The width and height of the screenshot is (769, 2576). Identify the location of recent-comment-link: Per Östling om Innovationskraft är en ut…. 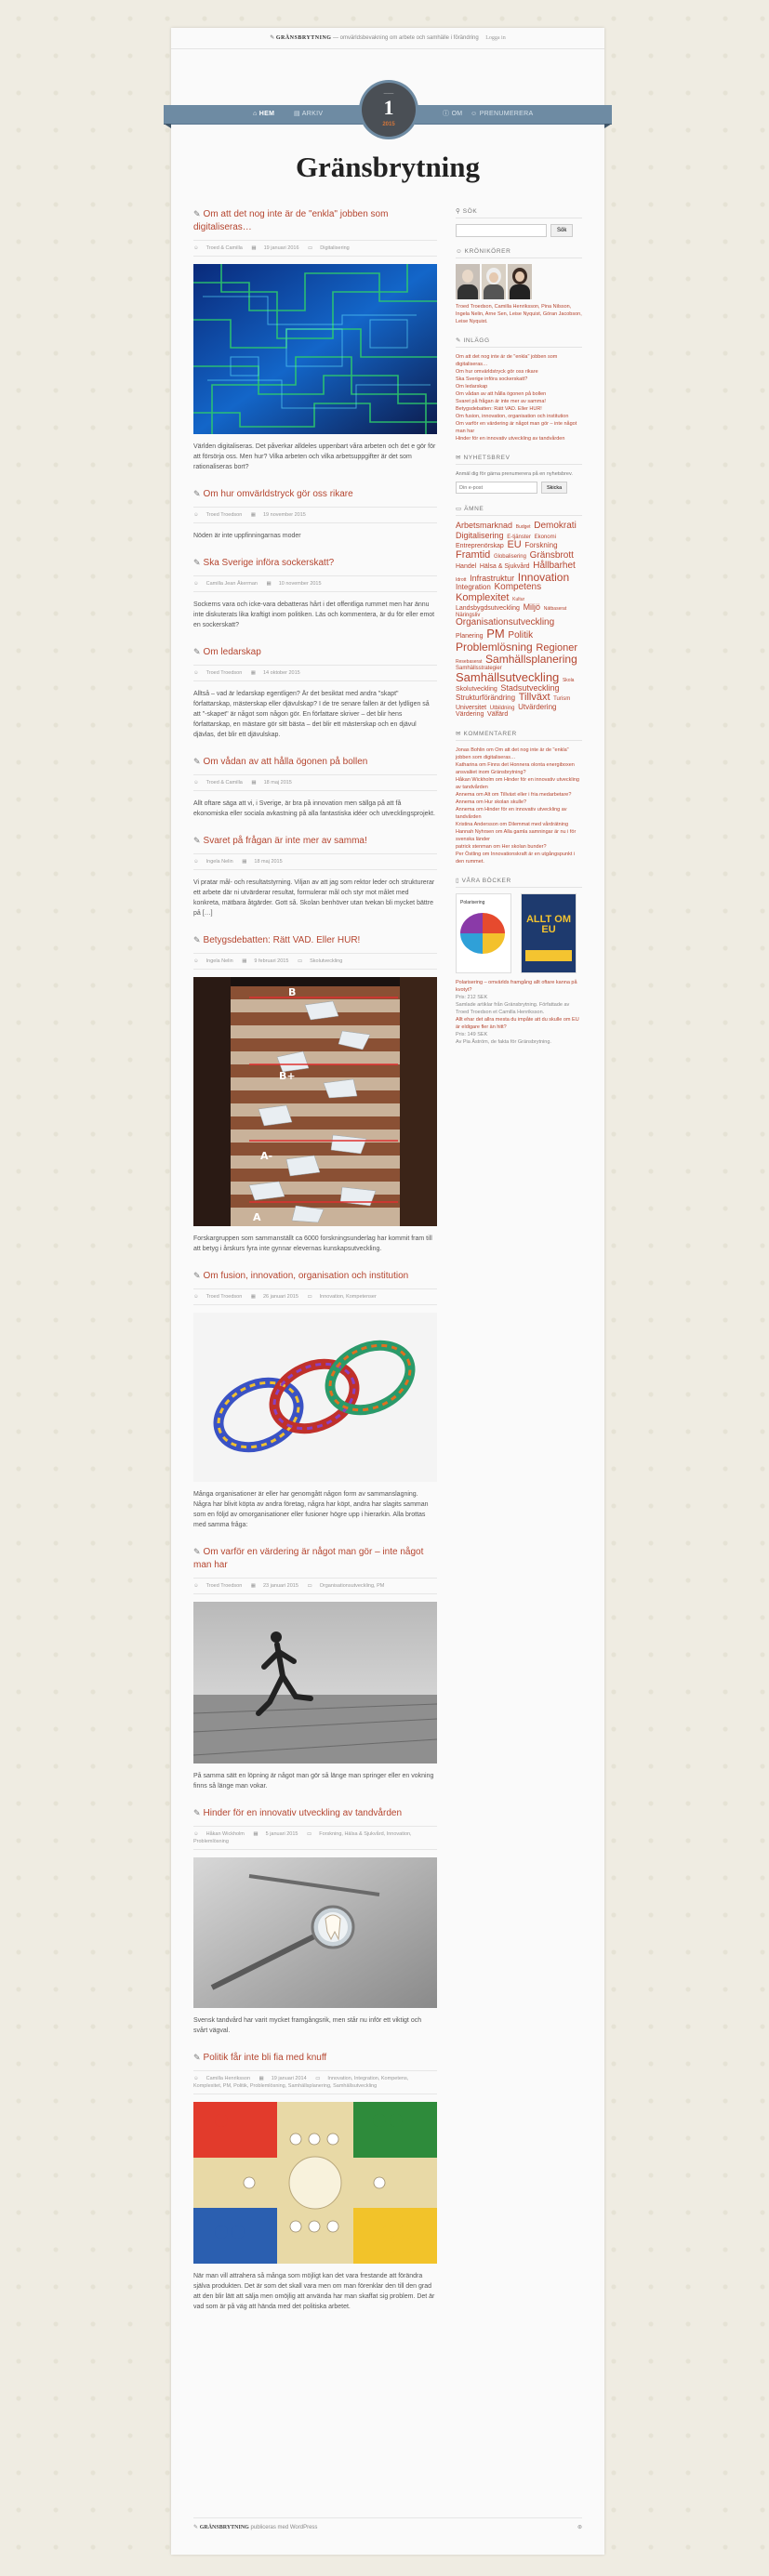
(519, 858).